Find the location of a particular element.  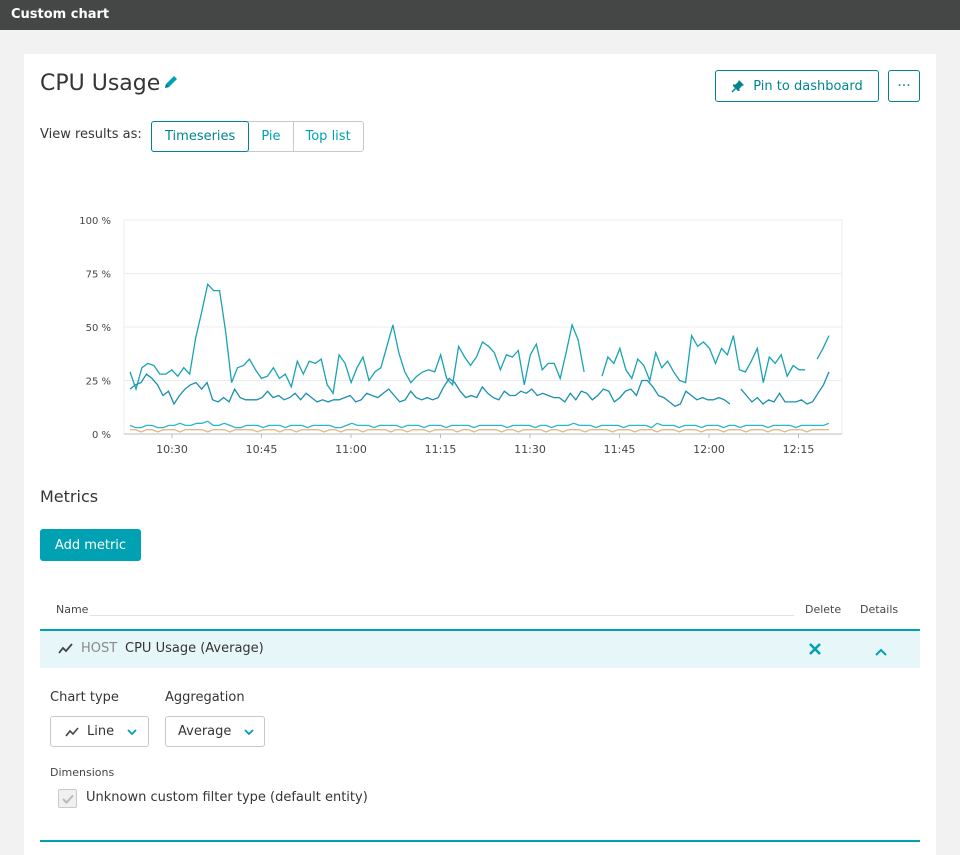

column-header-delete: Delete is located at coordinates (823, 609).